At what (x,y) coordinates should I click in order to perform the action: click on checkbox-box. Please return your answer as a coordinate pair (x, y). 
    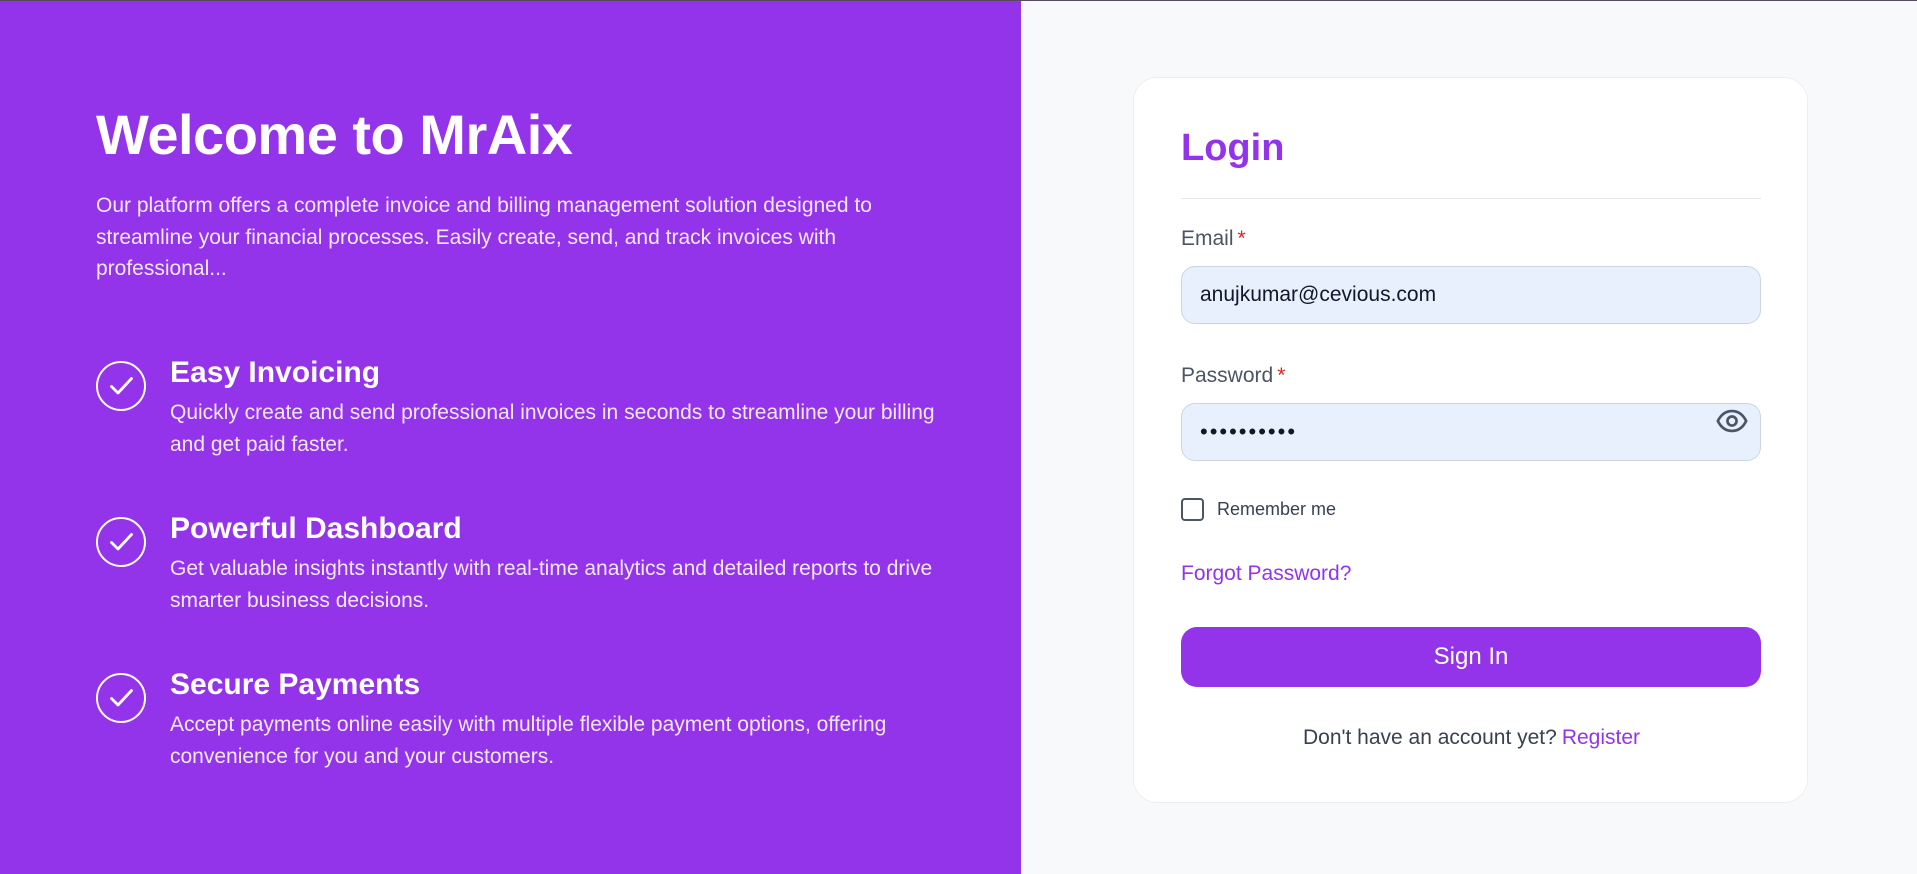
    Looking at the image, I should click on (1192, 509).